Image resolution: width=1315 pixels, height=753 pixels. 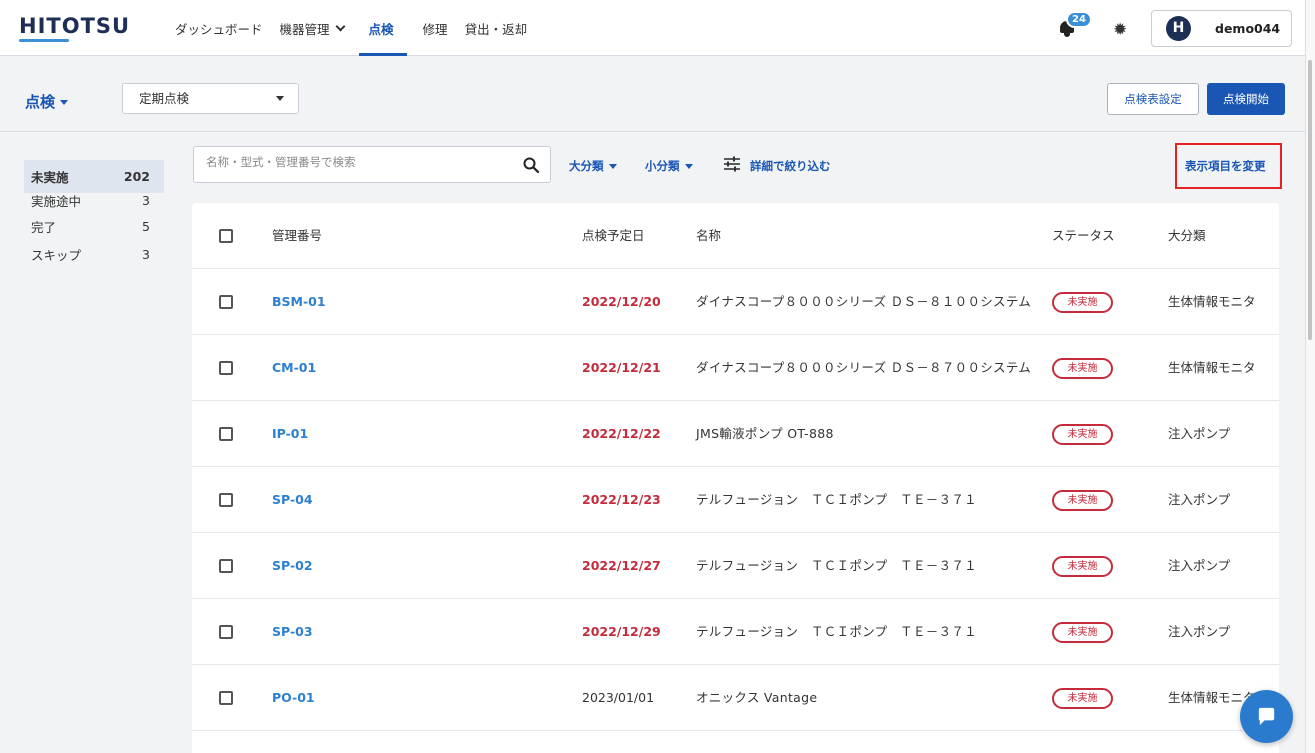 I want to click on app-logo: HITOTSU, so click(x=74, y=26).